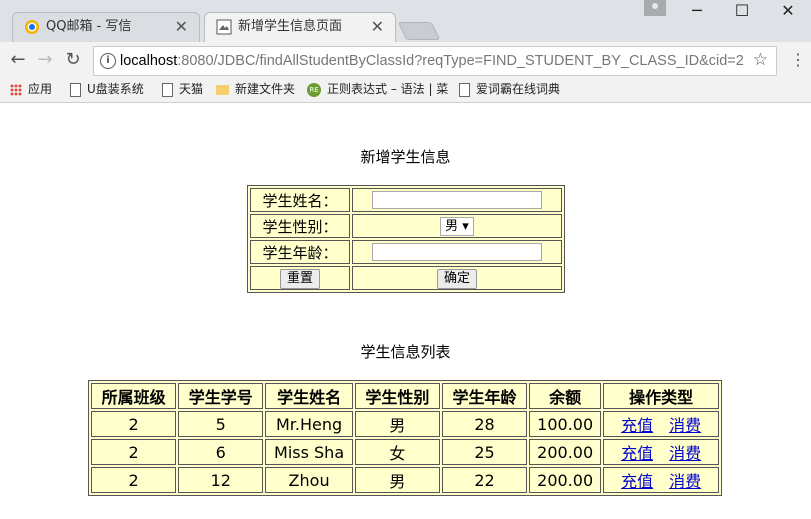 The image size is (811, 519). I want to click on forward-arrow-icon: →, so click(45, 60).